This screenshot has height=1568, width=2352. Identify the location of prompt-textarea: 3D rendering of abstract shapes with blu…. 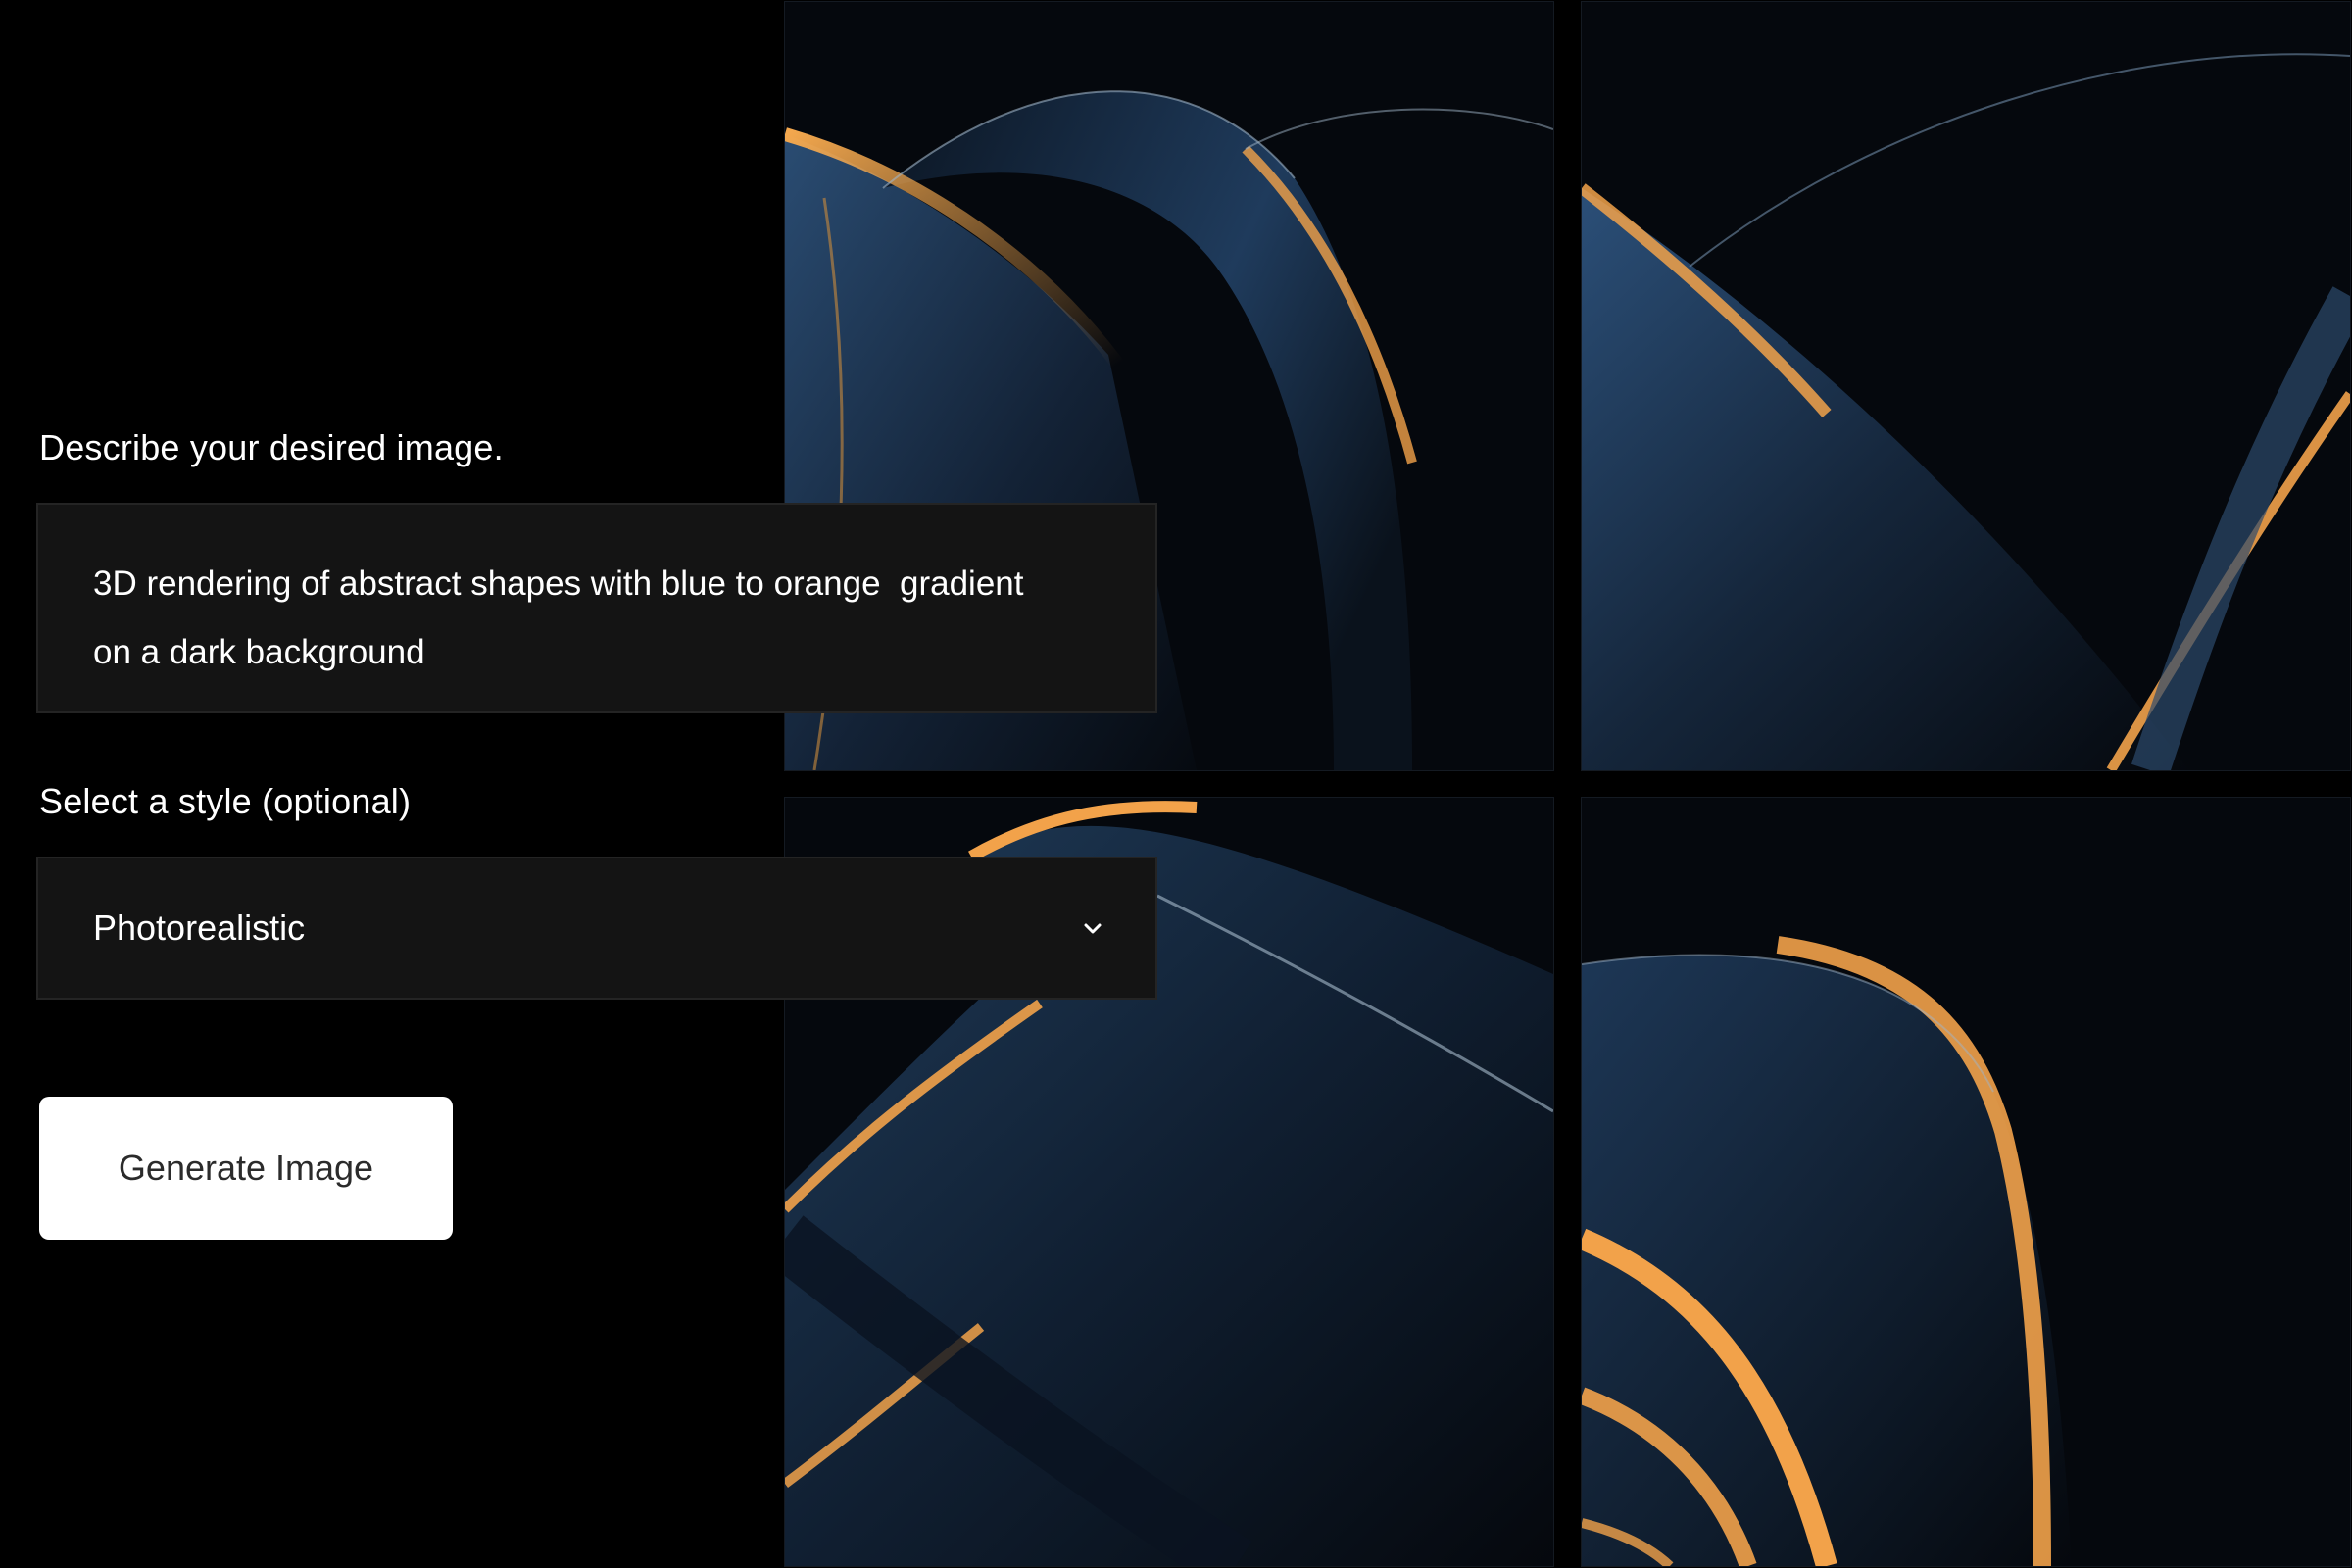
(596, 608).